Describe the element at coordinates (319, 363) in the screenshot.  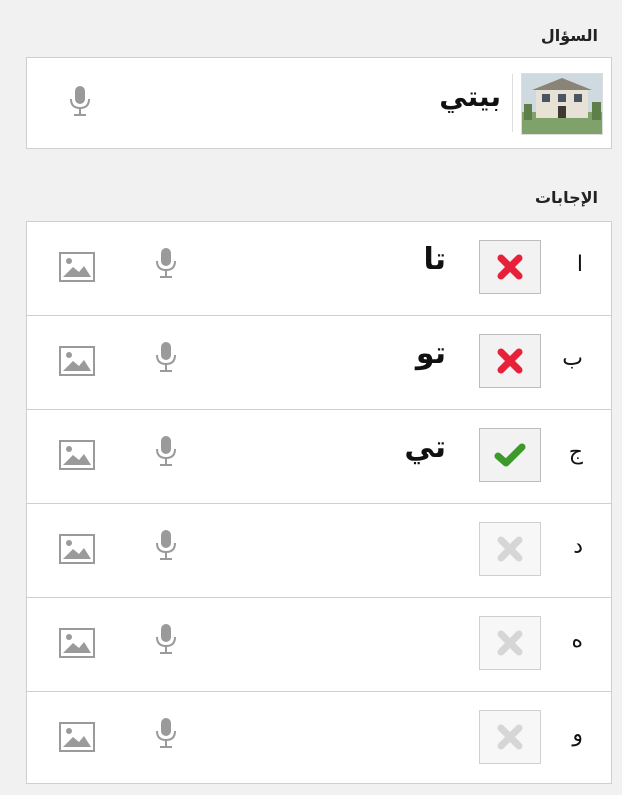
I see `answer-row: ب تو` at that location.